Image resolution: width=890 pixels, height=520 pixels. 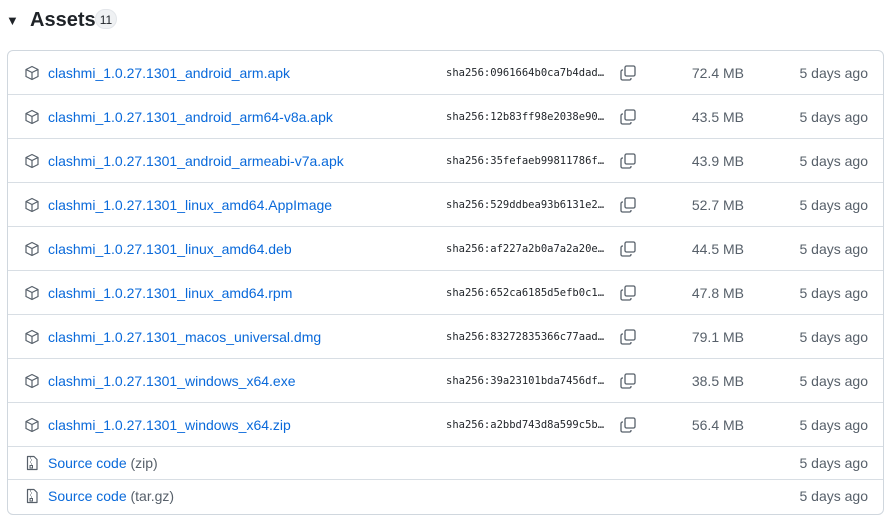 What do you see at coordinates (717, 336) in the screenshot?
I see `asset-size: 79.1 MB` at bounding box center [717, 336].